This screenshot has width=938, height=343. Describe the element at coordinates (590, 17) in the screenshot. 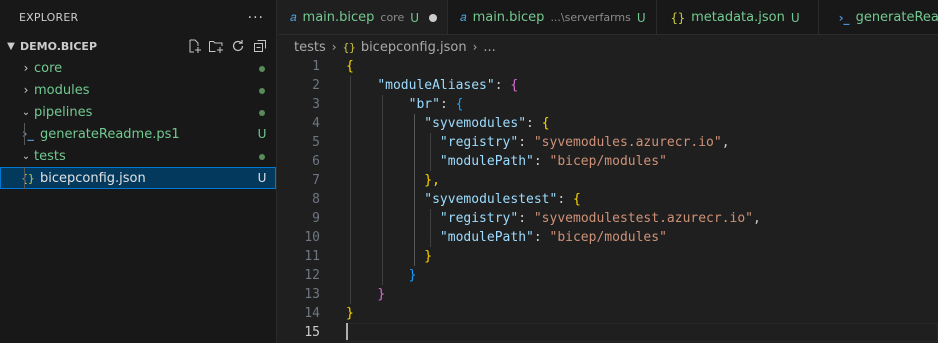

I see `tab-description: ...\serverfarms` at that location.